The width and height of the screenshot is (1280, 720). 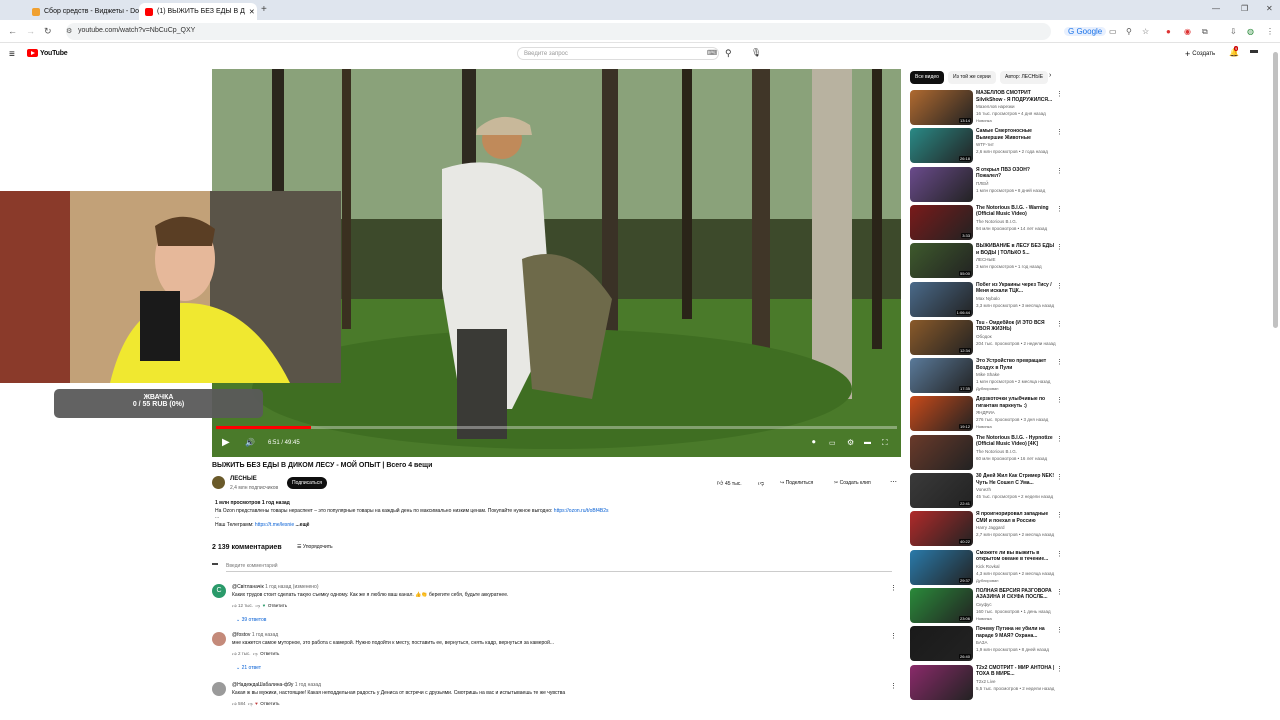 What do you see at coordinates (1085, 31) in the screenshot?
I see `google-lens-button: G Google` at bounding box center [1085, 31].